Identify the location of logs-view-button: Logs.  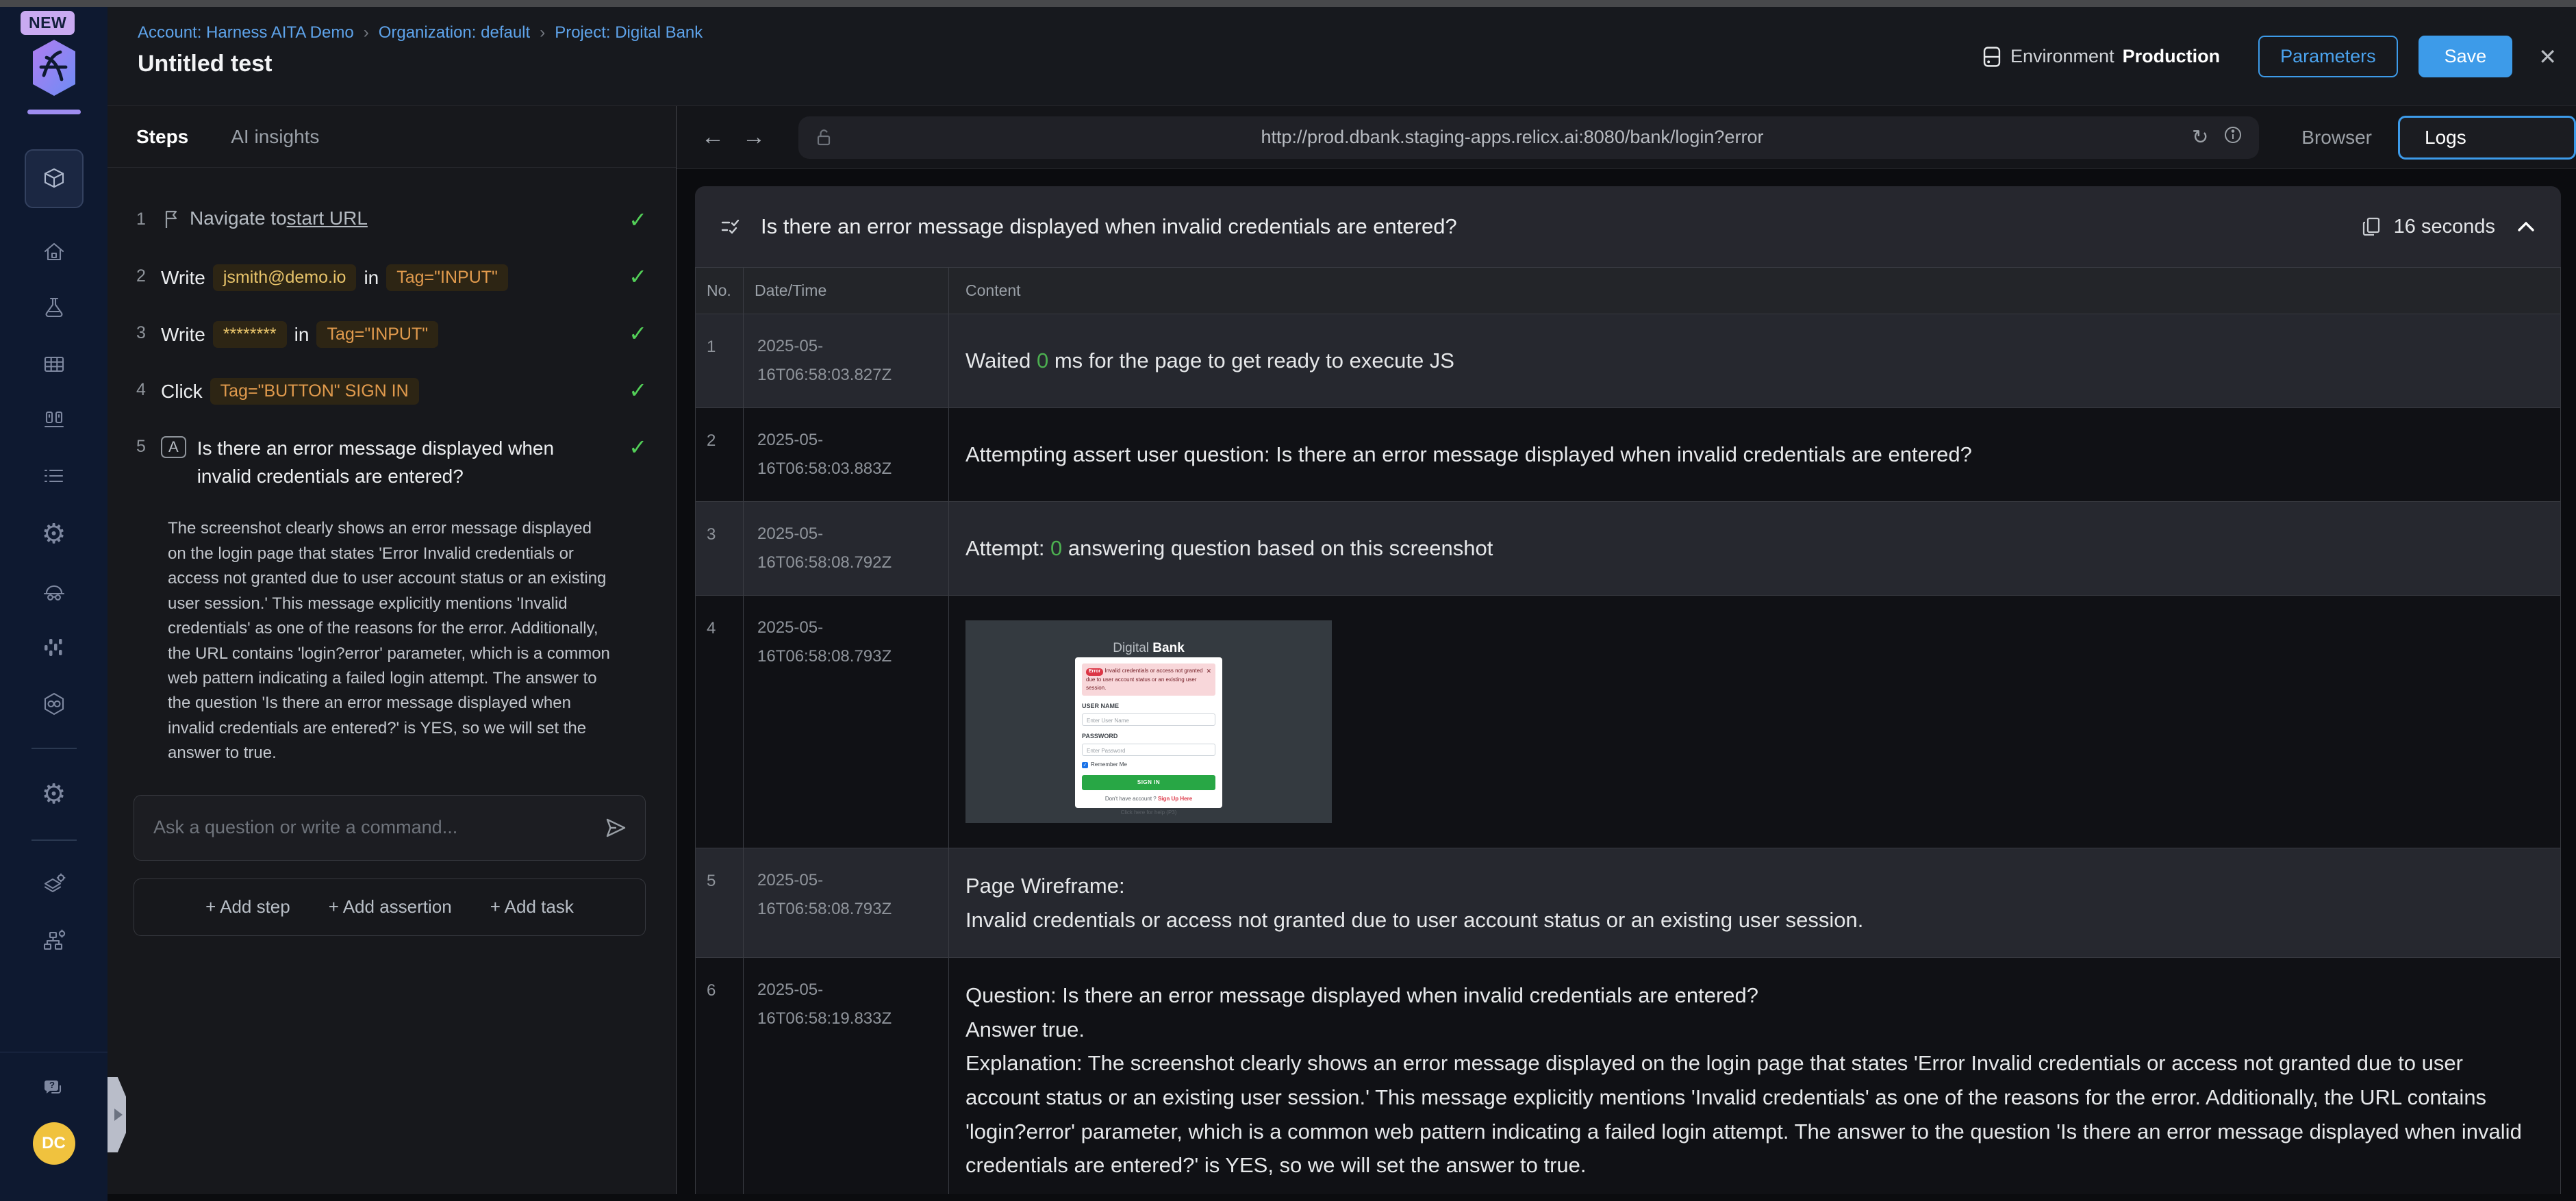
(2487, 138).